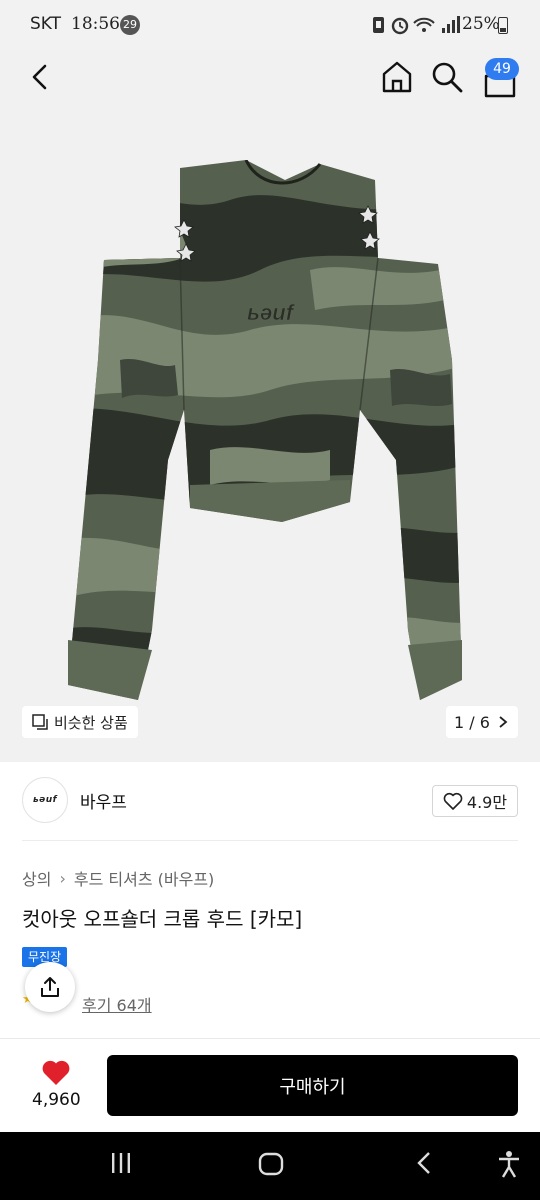 Image resolution: width=540 pixels, height=1200 pixels. I want to click on alarm-icon, so click(400, 26).